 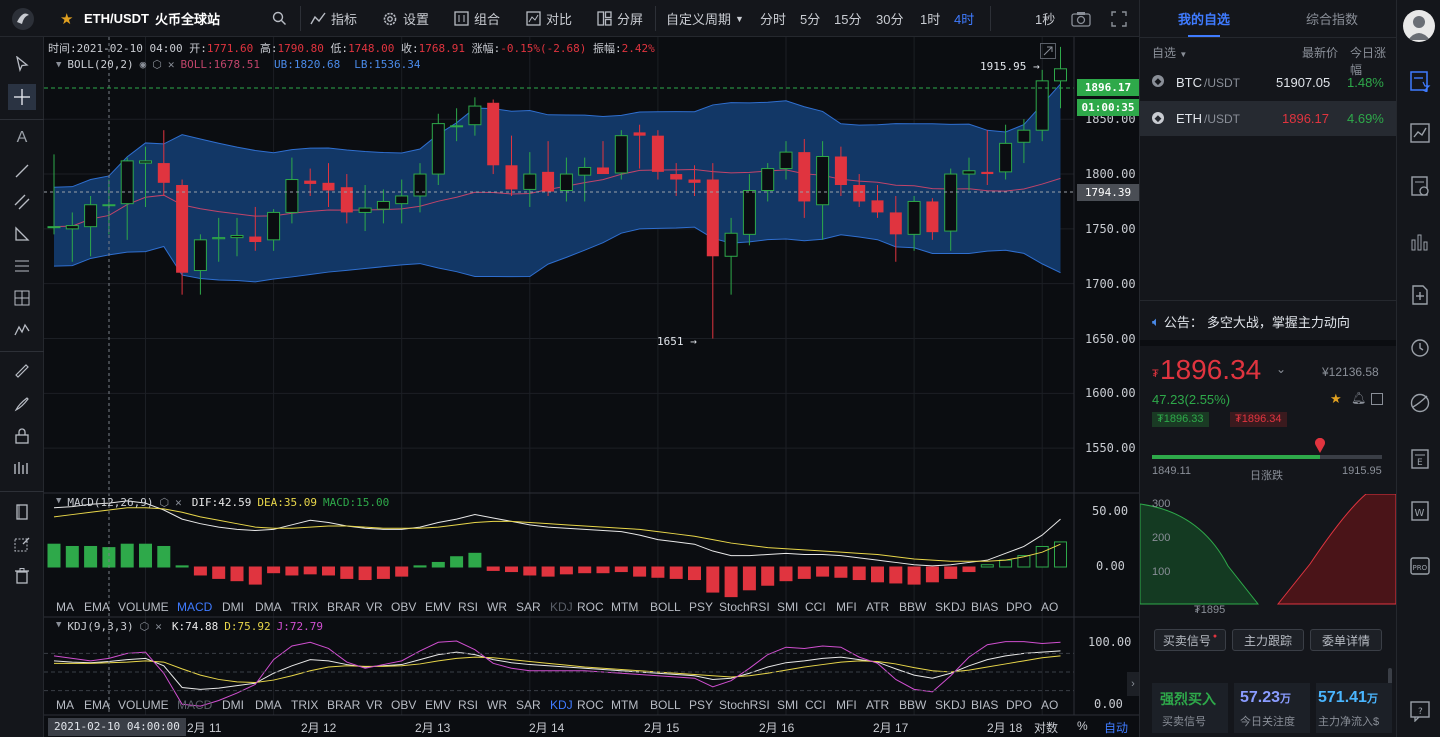 I want to click on indicator-tab-dma: DMA, so click(x=268, y=607).